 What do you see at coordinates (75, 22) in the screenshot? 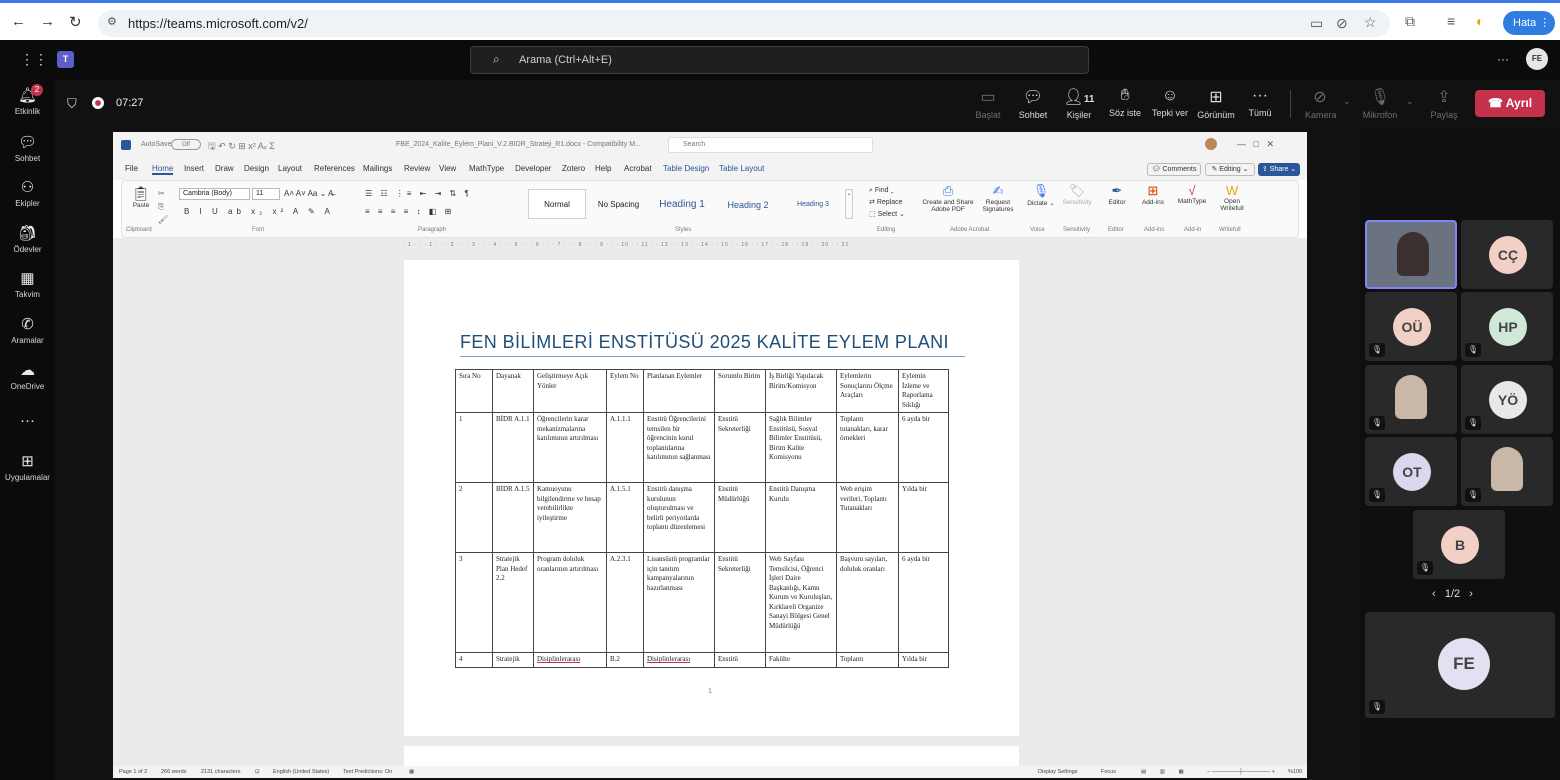
I see `reload-icon: ↻` at bounding box center [75, 22].